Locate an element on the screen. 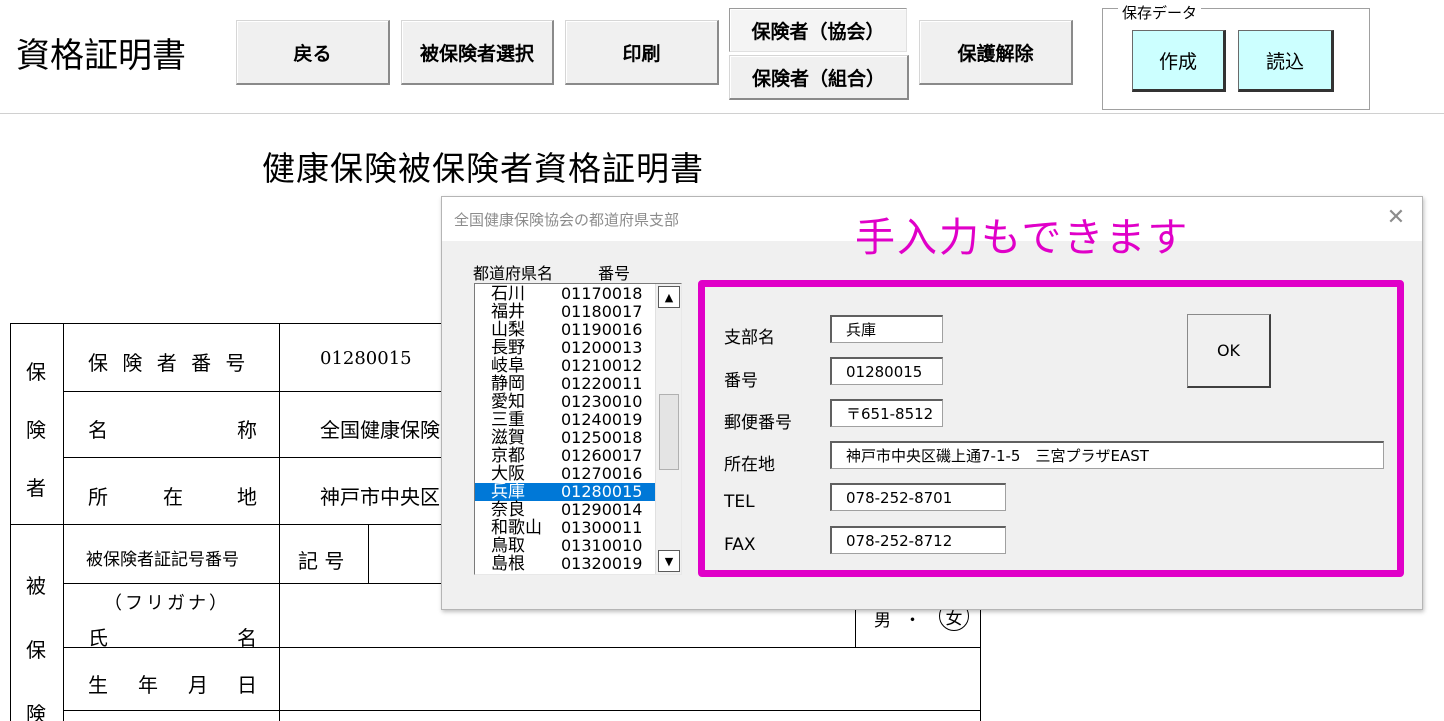 The image size is (1444, 721). load-button: 読込 is located at coordinates (1286, 61).